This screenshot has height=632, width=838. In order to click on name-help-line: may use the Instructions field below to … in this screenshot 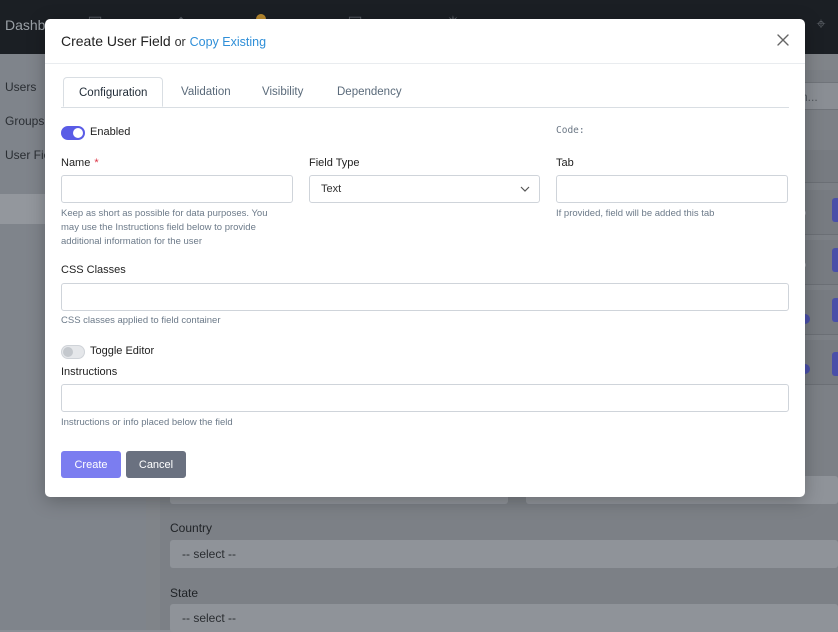, I will do `click(158, 227)`.